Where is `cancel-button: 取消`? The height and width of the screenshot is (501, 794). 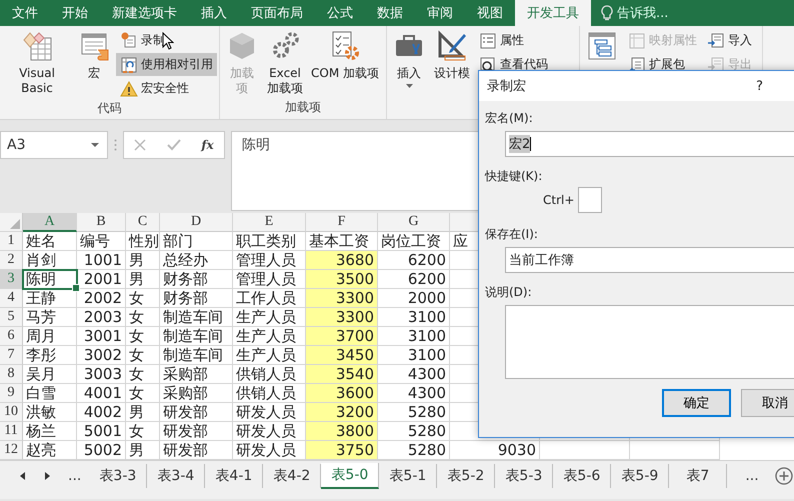
cancel-button: 取消 is located at coordinates (767, 403).